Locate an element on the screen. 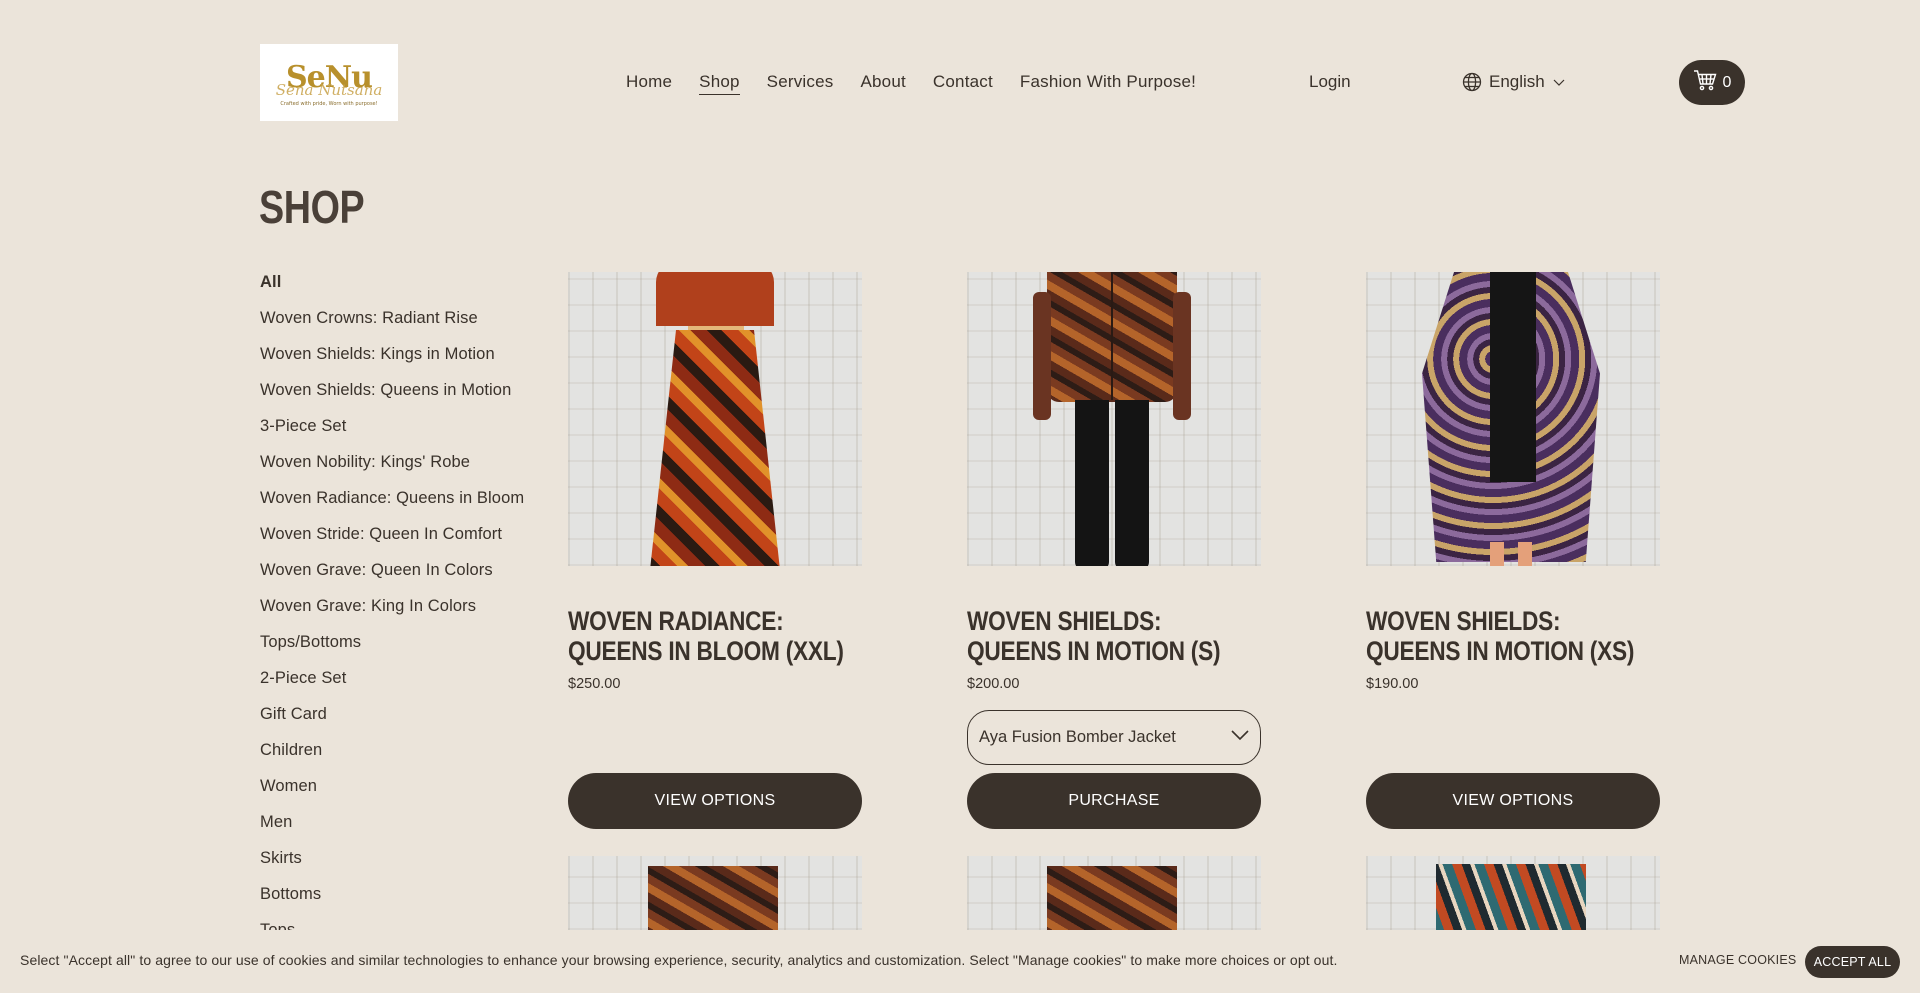 The image size is (1920, 993). nav-services: Services is located at coordinates (800, 82).